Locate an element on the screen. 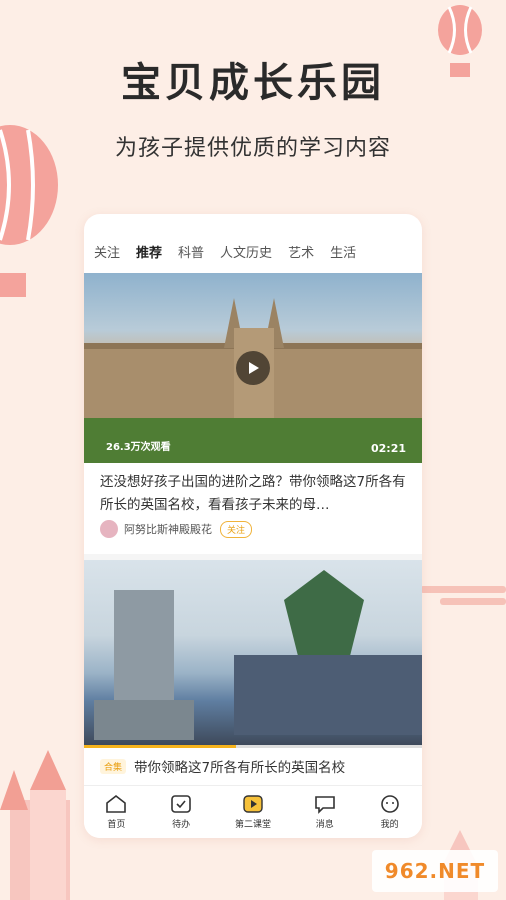  author-row: 阿努比斯神殿殿花 关注 is located at coordinates (176, 529).